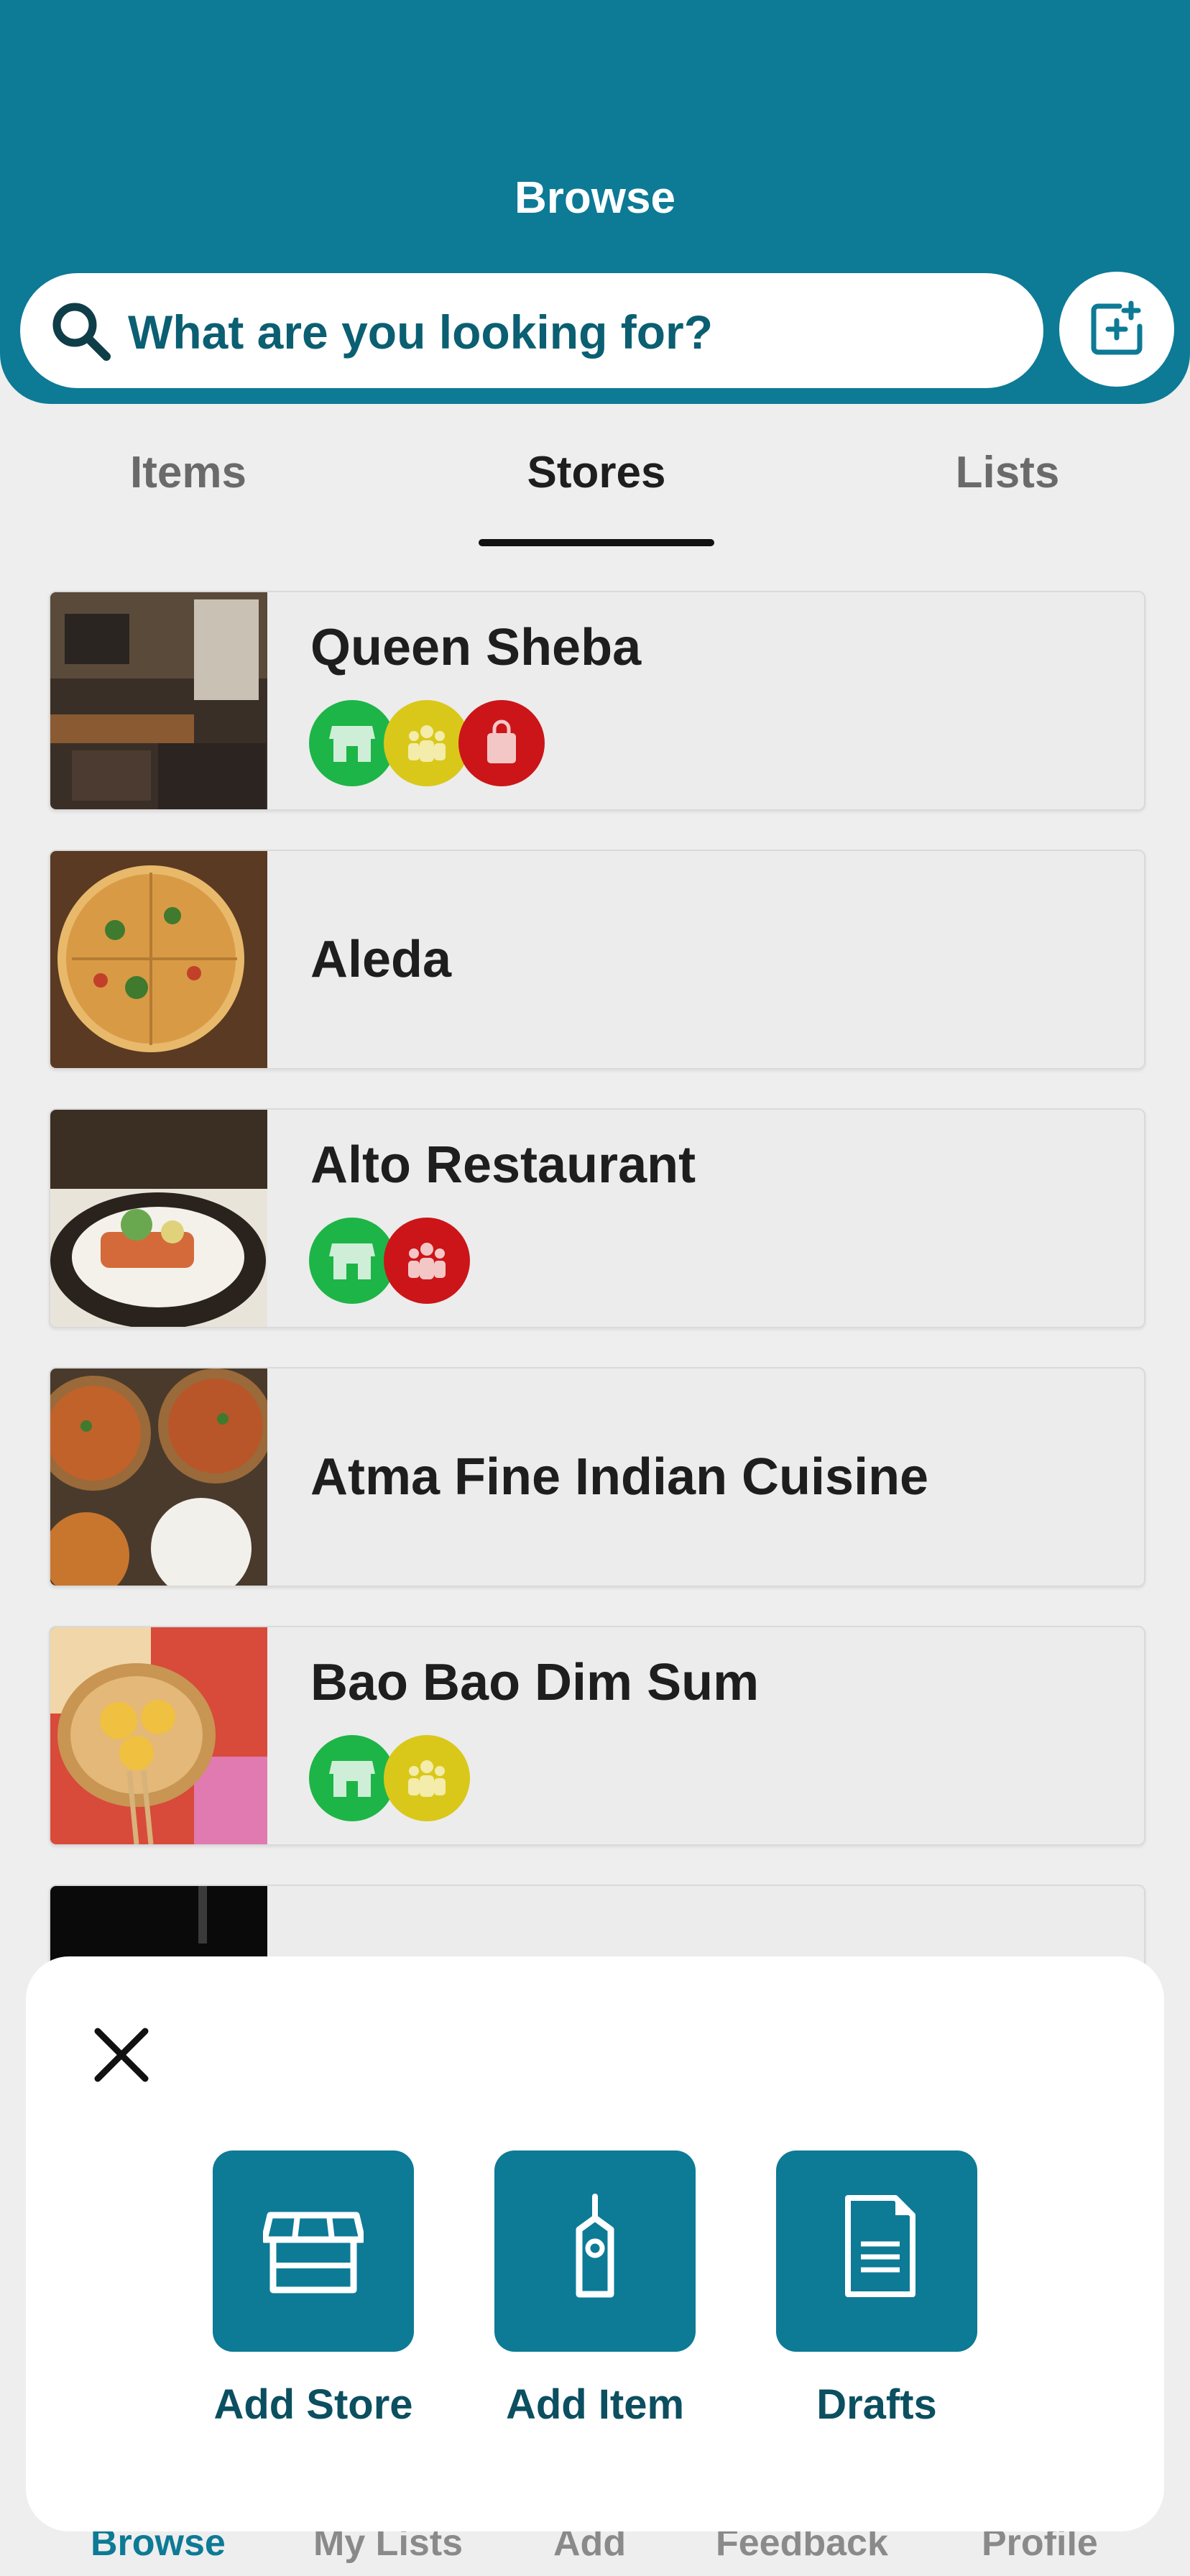 This screenshot has width=1190, height=2576. Describe the element at coordinates (535, 1682) in the screenshot. I see `store-name: Bao Bao Dim Sum` at that location.